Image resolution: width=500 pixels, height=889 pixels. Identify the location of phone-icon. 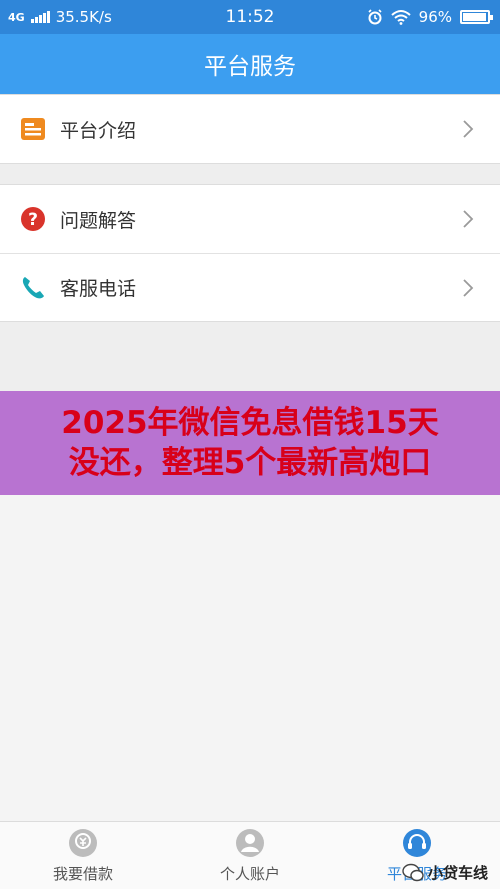
(33, 288).